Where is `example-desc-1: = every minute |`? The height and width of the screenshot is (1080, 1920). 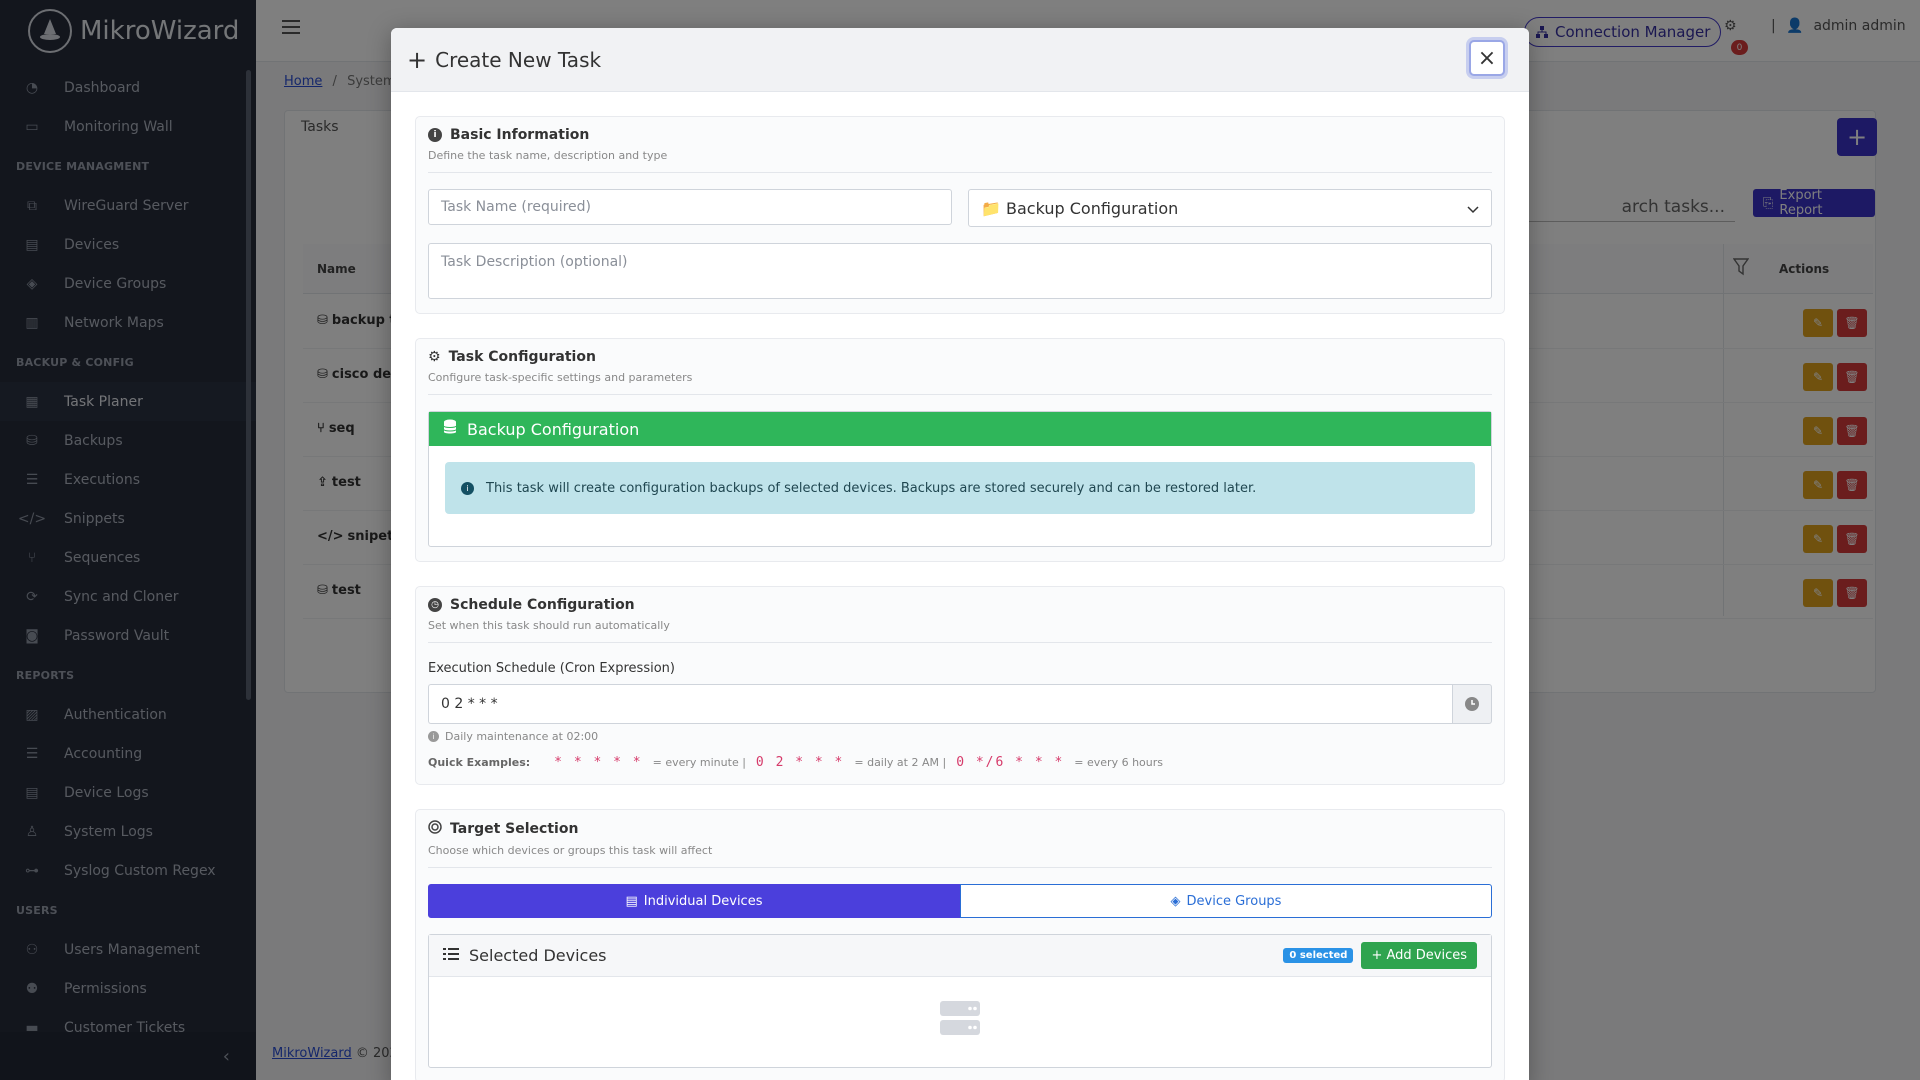
example-desc-1: = every minute | is located at coordinates (699, 762).